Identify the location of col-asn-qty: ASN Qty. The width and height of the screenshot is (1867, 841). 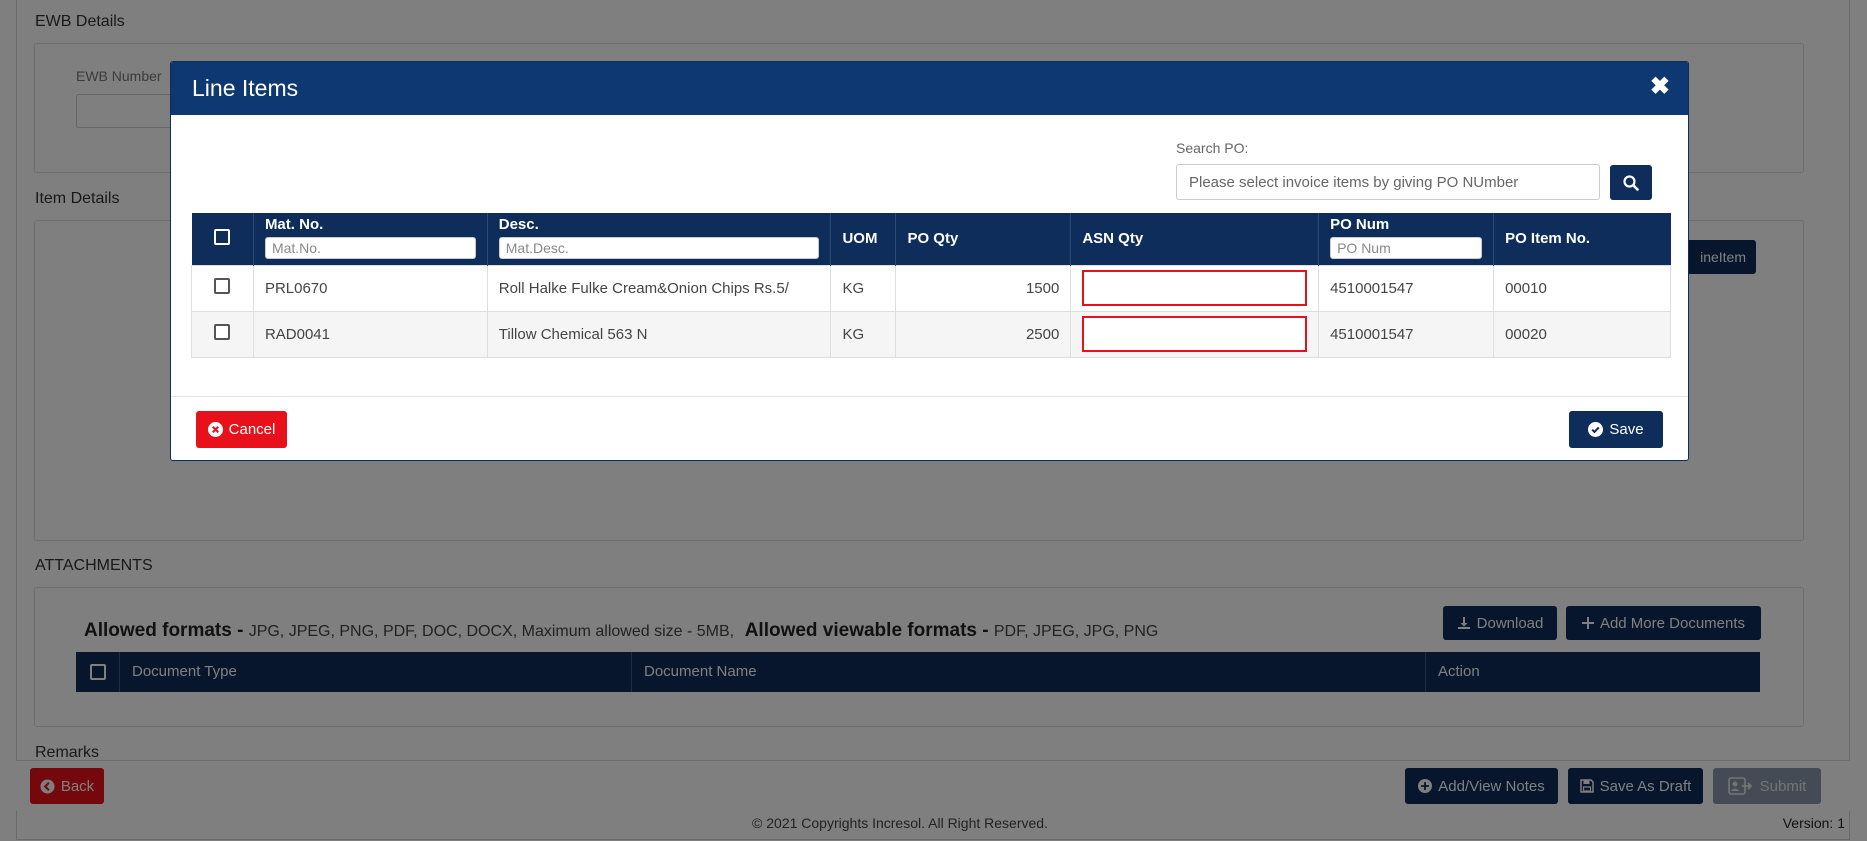
(1195, 239).